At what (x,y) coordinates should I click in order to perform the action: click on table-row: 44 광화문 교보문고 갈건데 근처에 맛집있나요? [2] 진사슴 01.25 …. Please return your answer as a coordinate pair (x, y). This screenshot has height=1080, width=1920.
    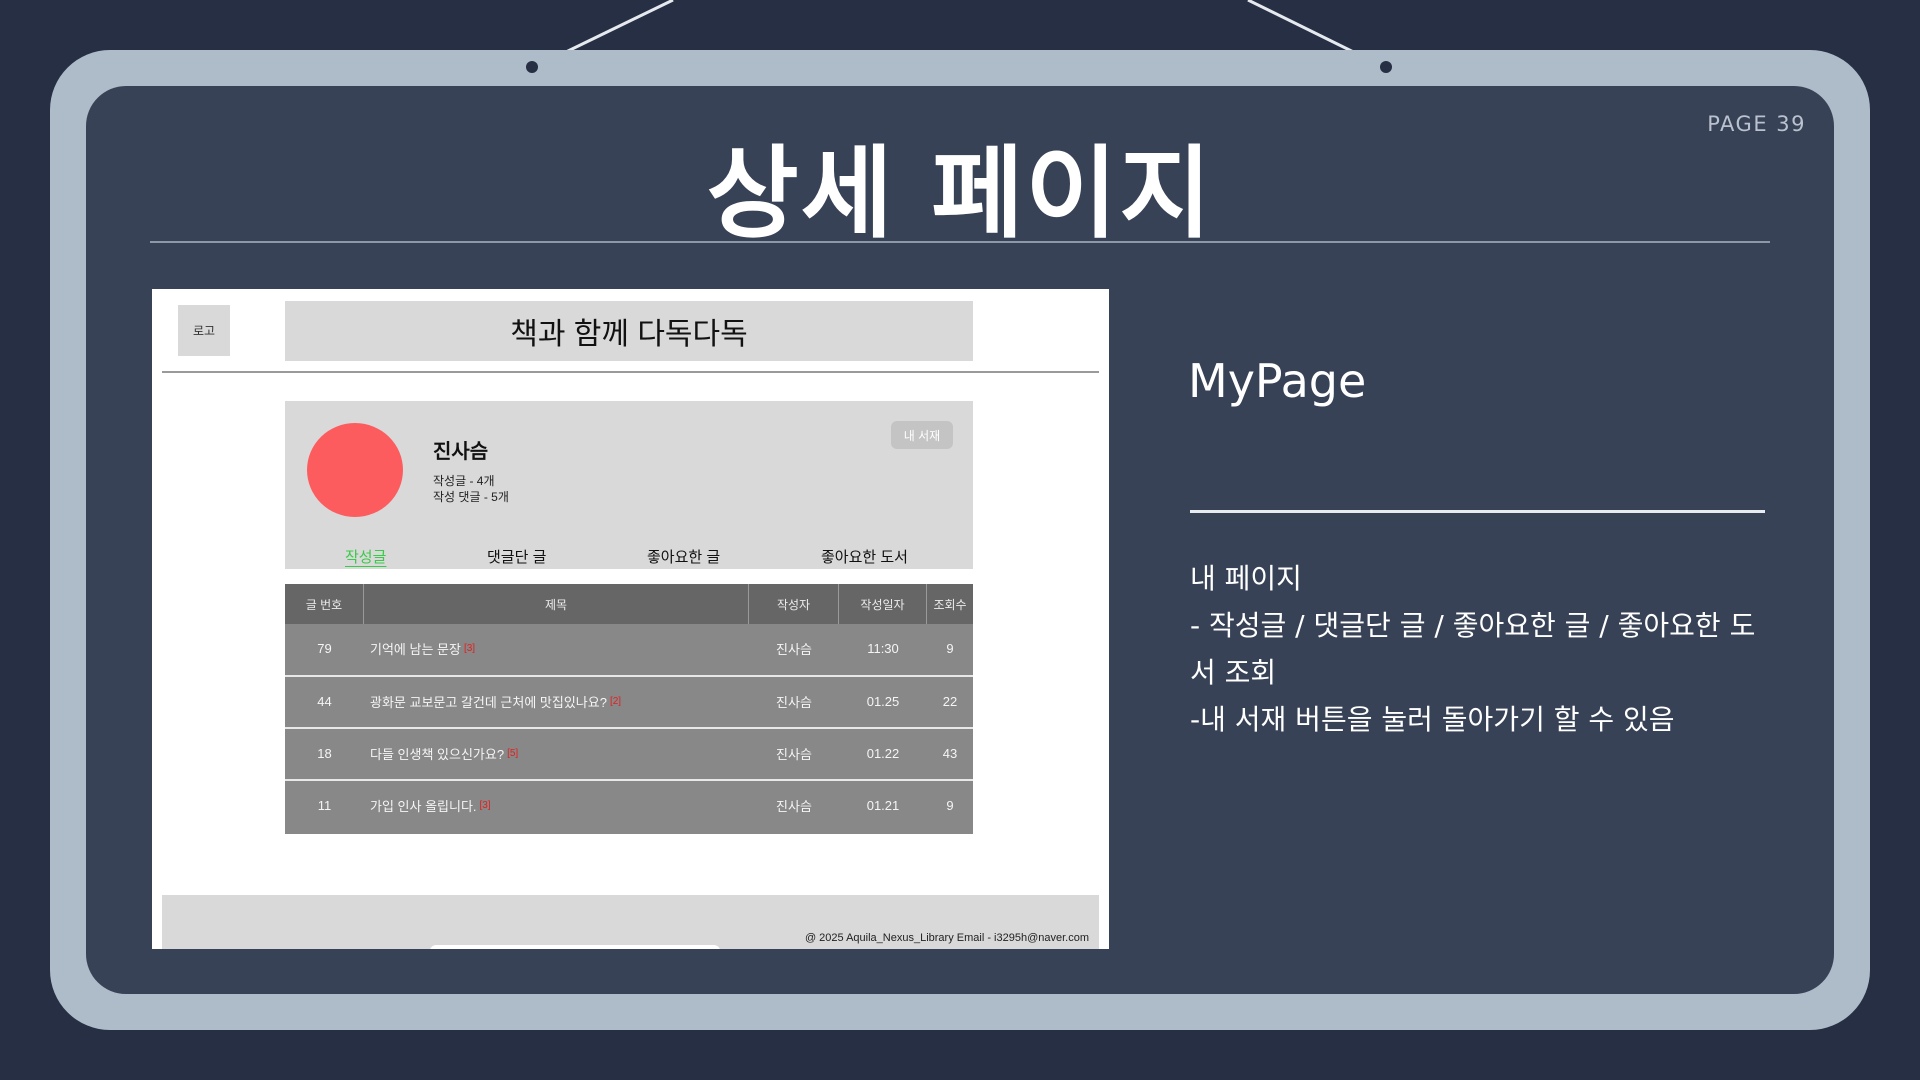
    Looking at the image, I should click on (629, 700).